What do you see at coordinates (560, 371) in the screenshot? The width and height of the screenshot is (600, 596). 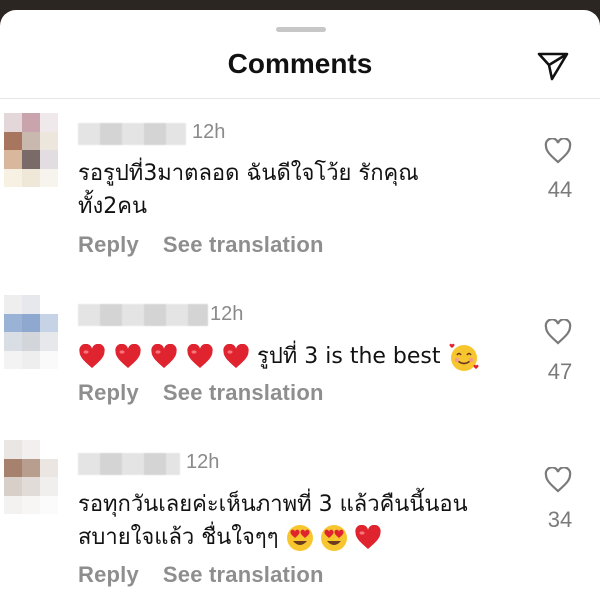 I see `like-count: 47` at bounding box center [560, 371].